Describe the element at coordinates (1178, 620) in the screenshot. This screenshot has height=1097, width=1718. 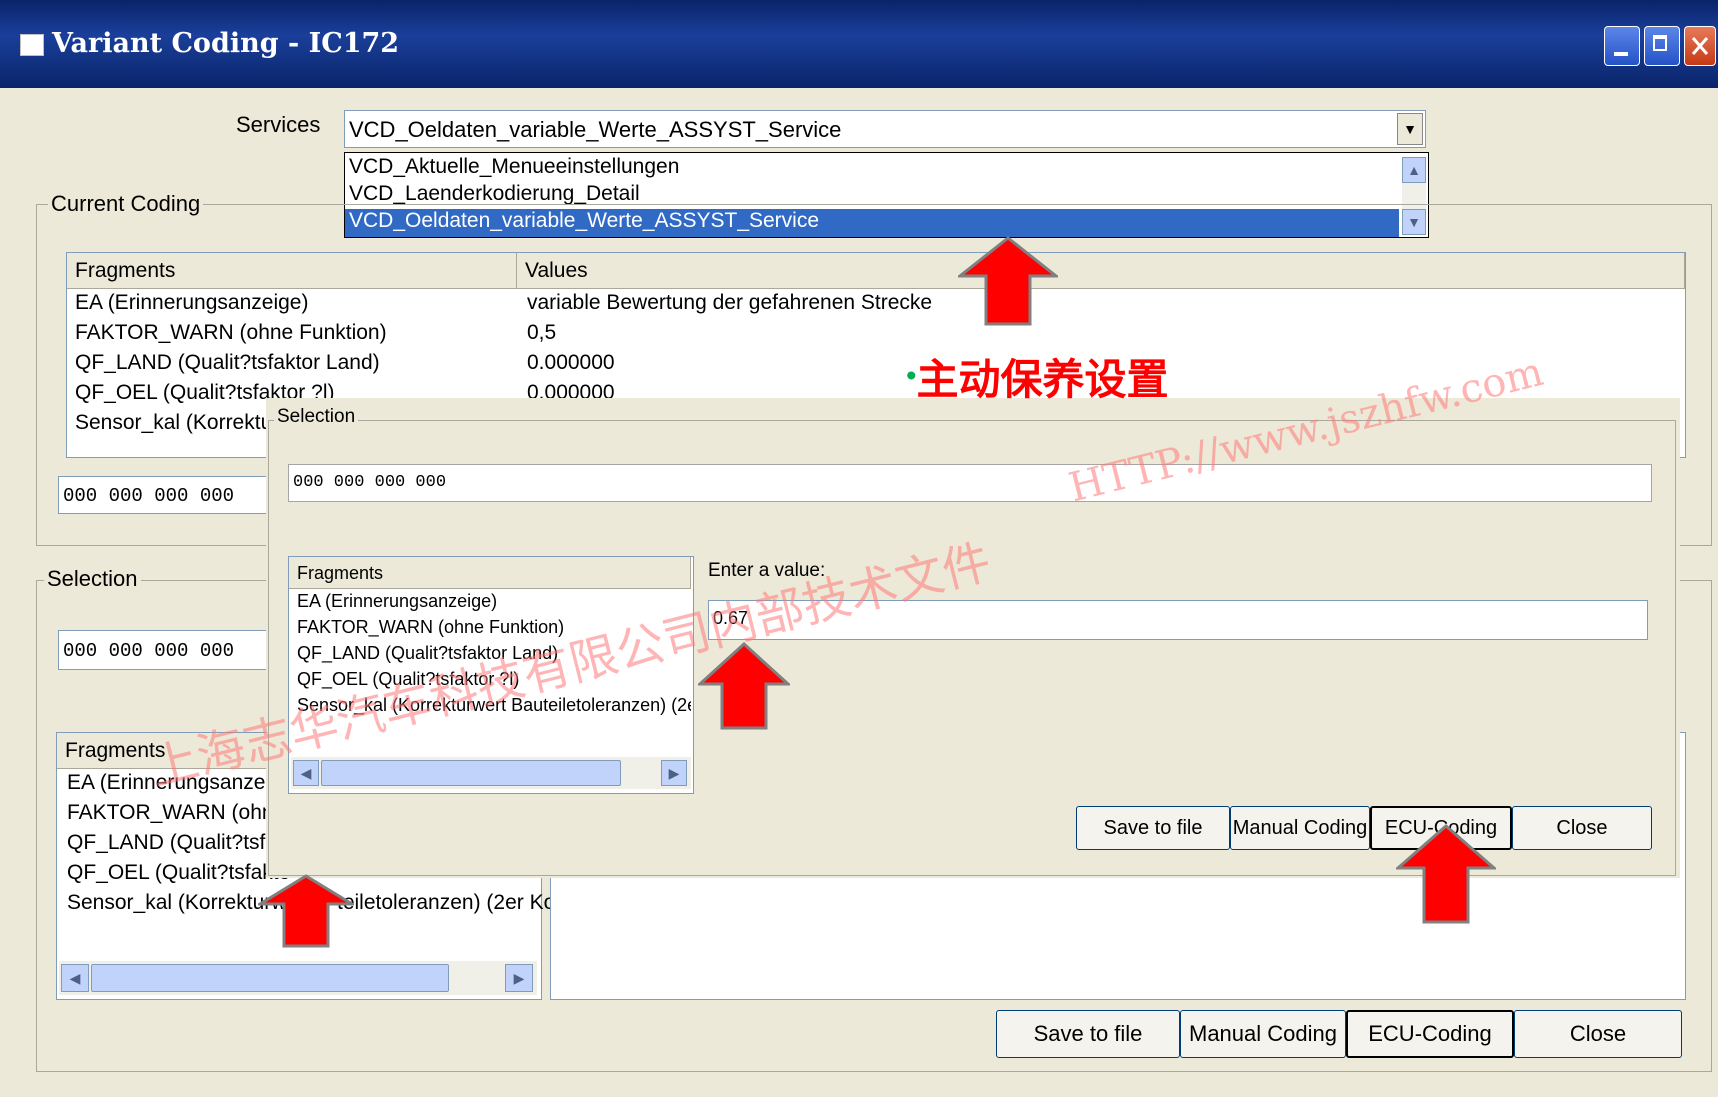
I see `enter-value-input: 0.67` at that location.